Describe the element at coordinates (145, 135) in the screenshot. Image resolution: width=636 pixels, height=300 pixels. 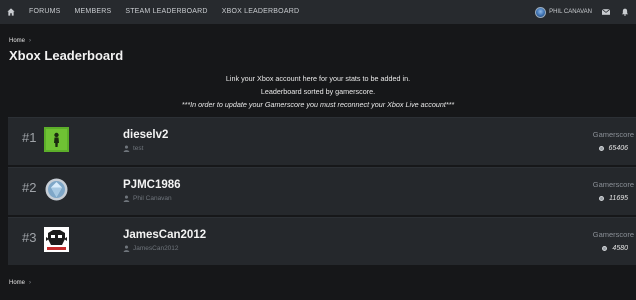
I see `gamertag: dieselv2` at that location.